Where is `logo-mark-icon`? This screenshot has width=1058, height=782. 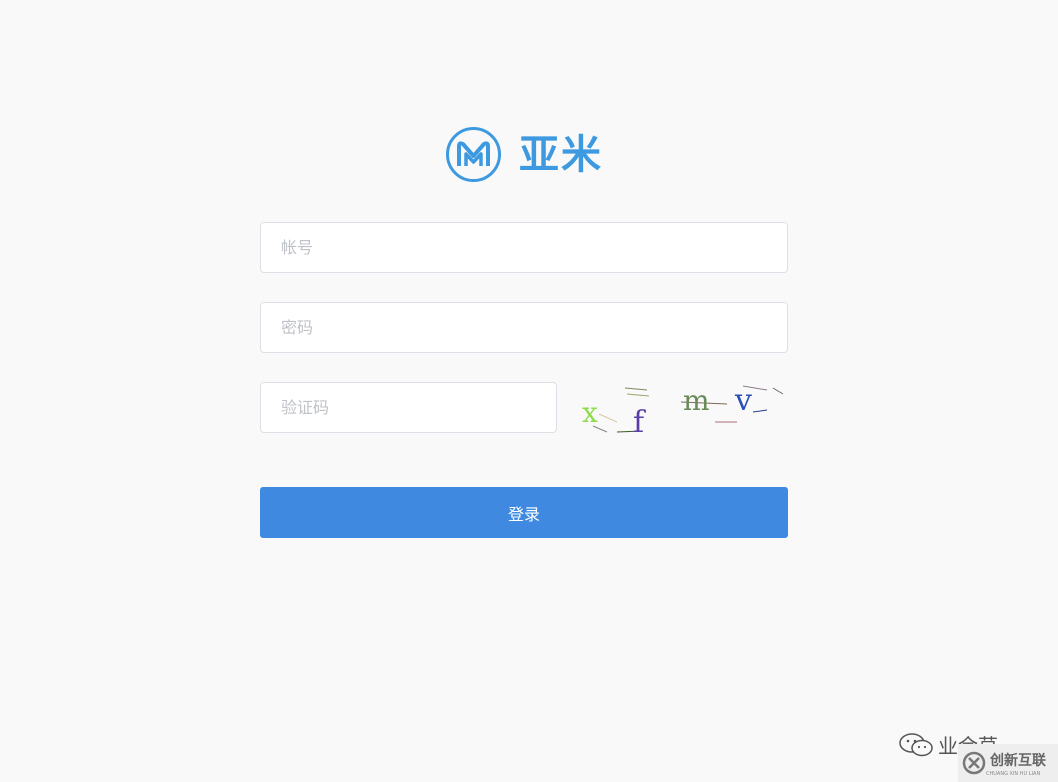
logo-mark-icon is located at coordinates (473, 154).